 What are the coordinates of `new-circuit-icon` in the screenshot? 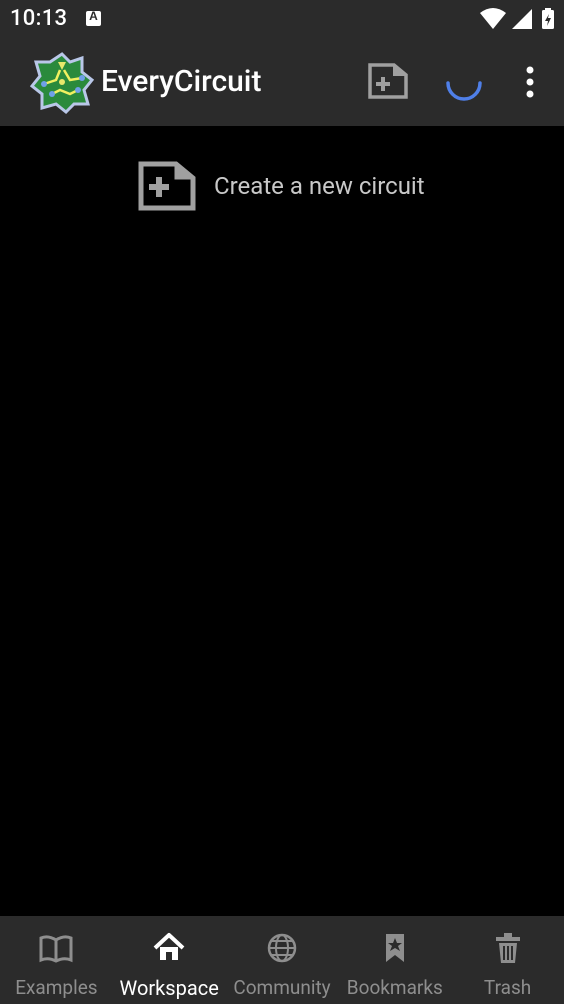 It's located at (167, 186).